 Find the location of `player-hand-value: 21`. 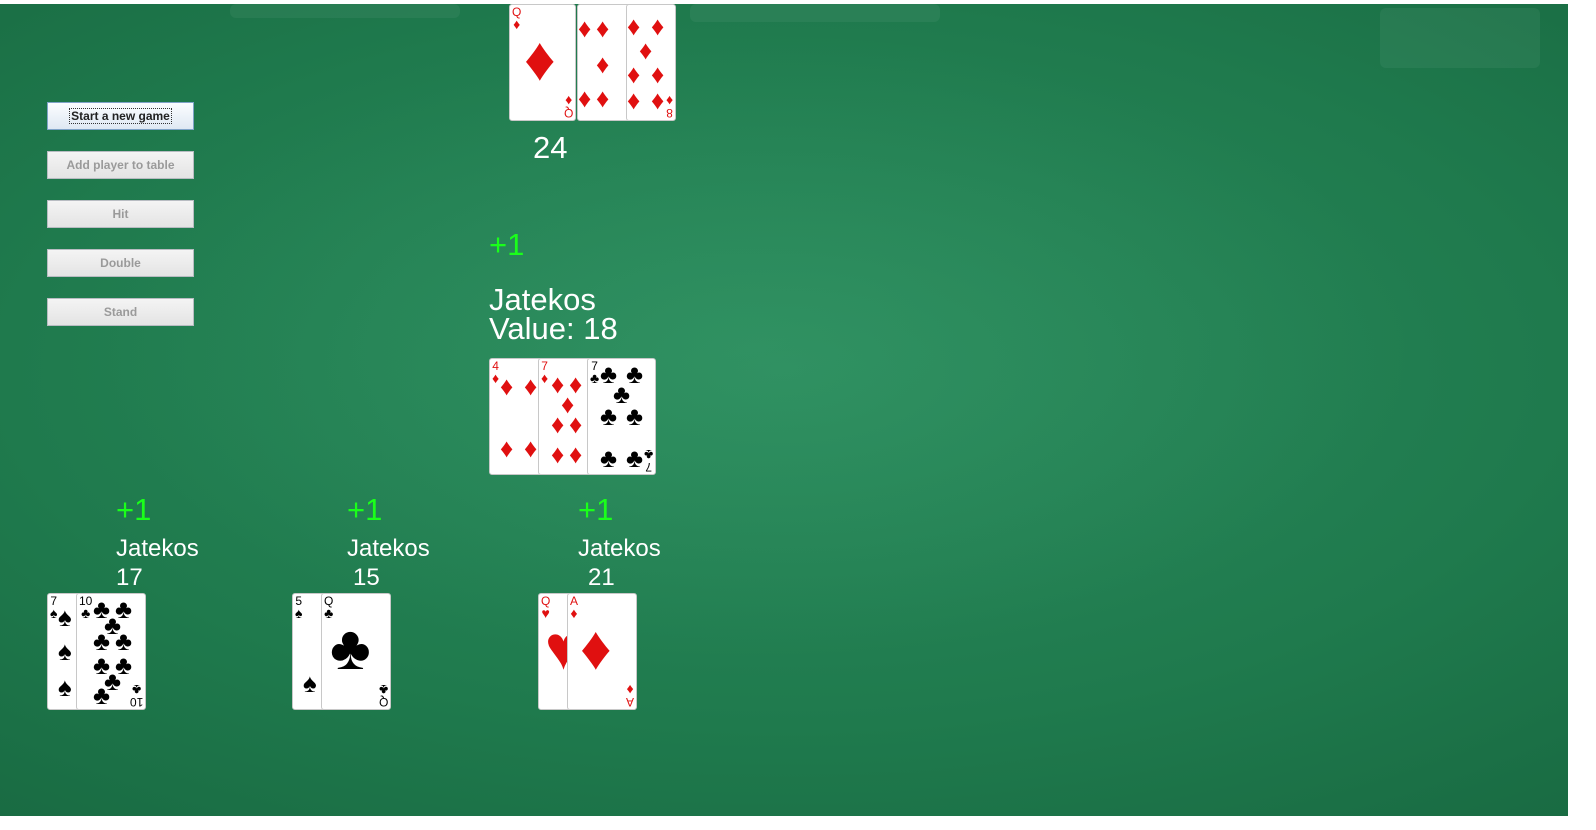

player-hand-value: 21 is located at coordinates (601, 577).